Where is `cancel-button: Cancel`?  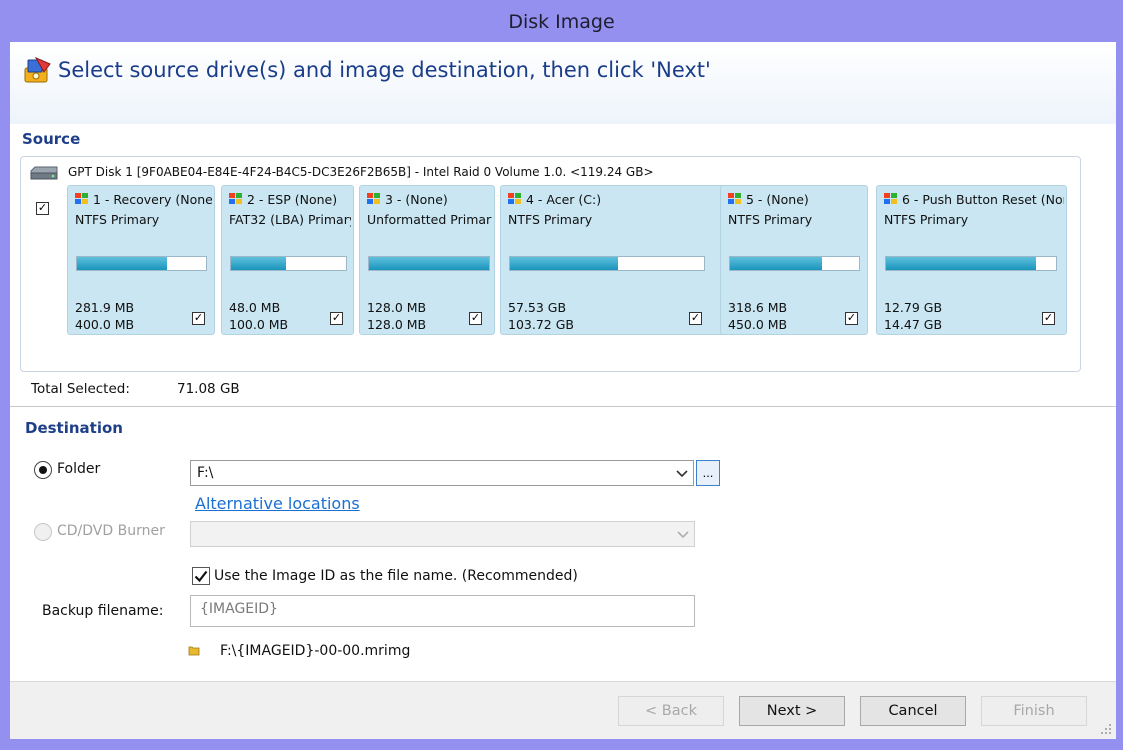 cancel-button: Cancel is located at coordinates (913, 711).